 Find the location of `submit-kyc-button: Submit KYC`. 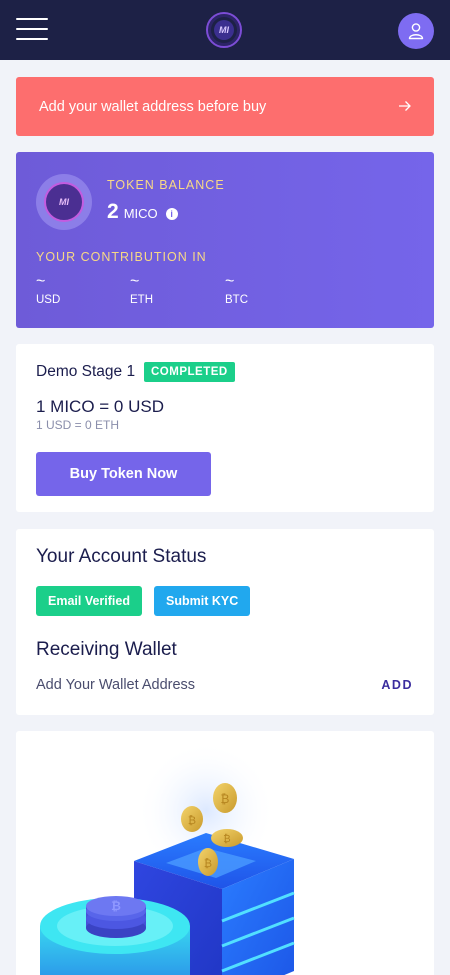

submit-kyc-button: Submit KYC is located at coordinates (202, 601).